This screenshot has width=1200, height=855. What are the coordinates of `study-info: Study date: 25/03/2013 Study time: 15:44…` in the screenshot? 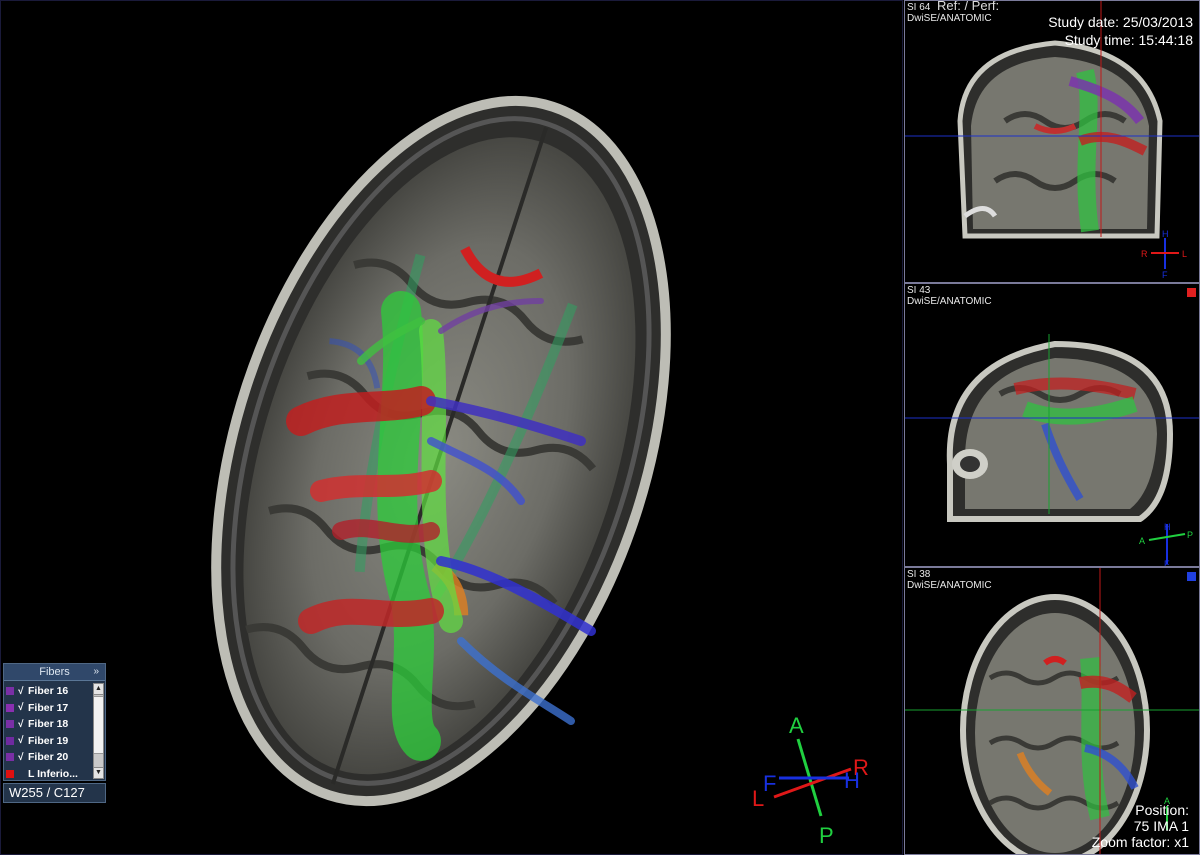 It's located at (1120, 31).